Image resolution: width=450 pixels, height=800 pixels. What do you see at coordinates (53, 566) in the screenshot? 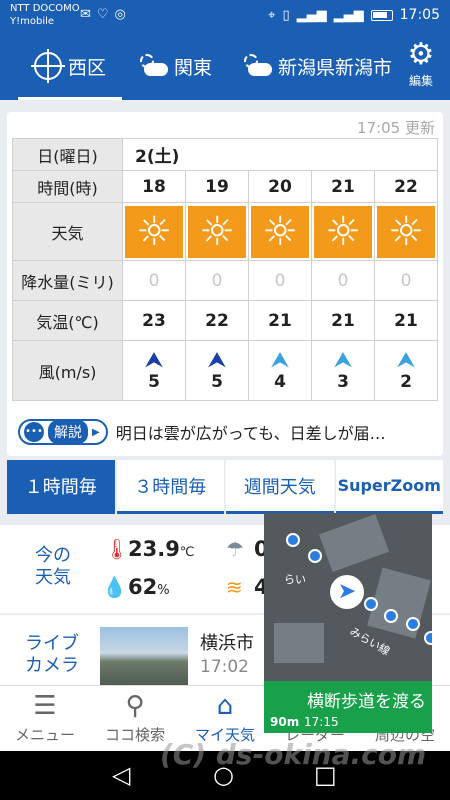
I see `current-weather-label: 今の 天気` at bounding box center [53, 566].